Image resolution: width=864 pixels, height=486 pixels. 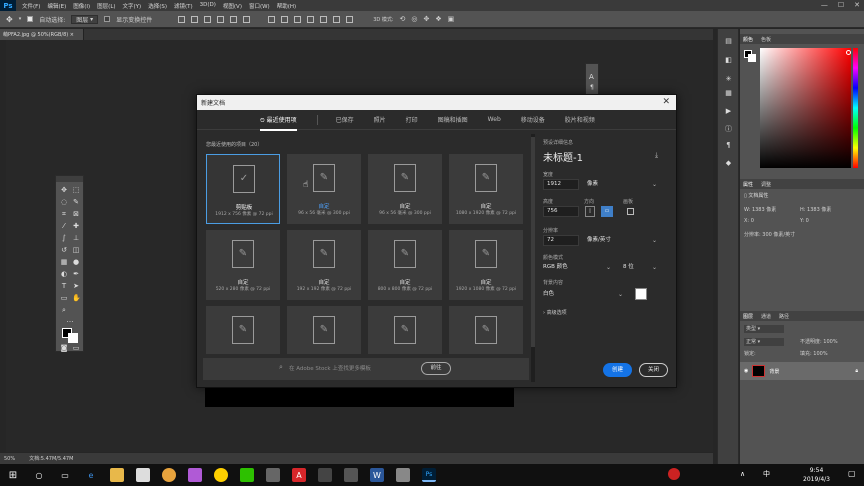 What do you see at coordinates (728, 163) in the screenshot?
I see `drop-icon: ◆` at bounding box center [728, 163].